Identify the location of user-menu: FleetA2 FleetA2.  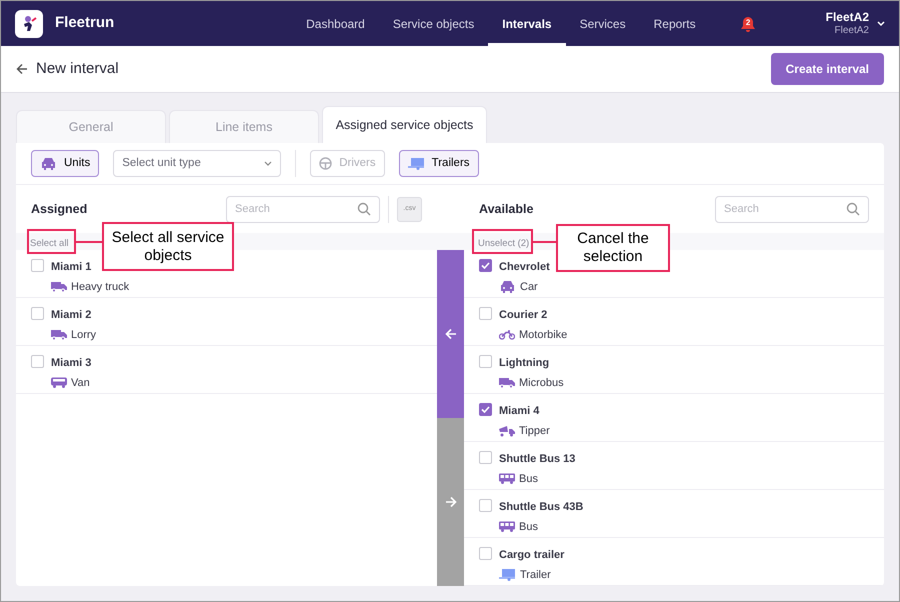
(847, 23).